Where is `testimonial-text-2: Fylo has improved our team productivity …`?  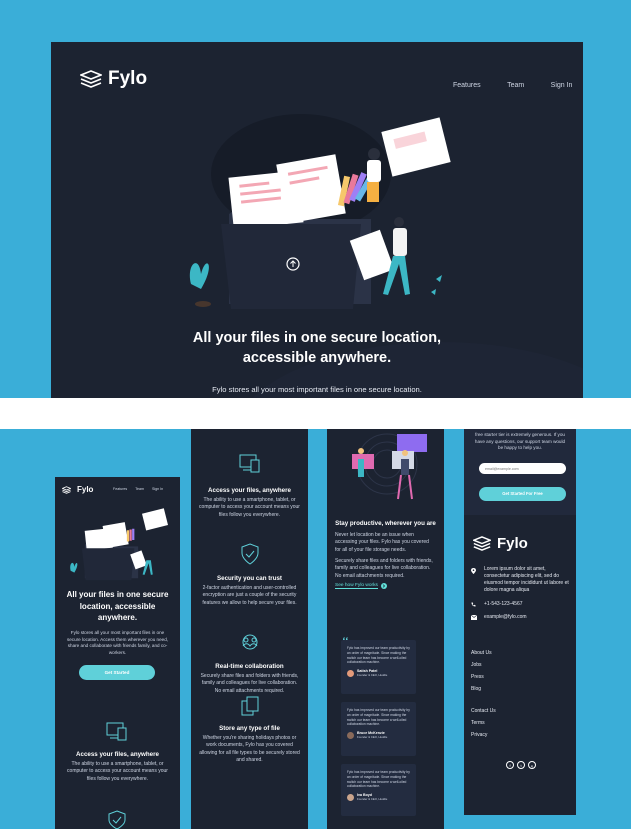
testimonial-text-2: Fylo has improved our team productivity … is located at coordinates (378, 717).